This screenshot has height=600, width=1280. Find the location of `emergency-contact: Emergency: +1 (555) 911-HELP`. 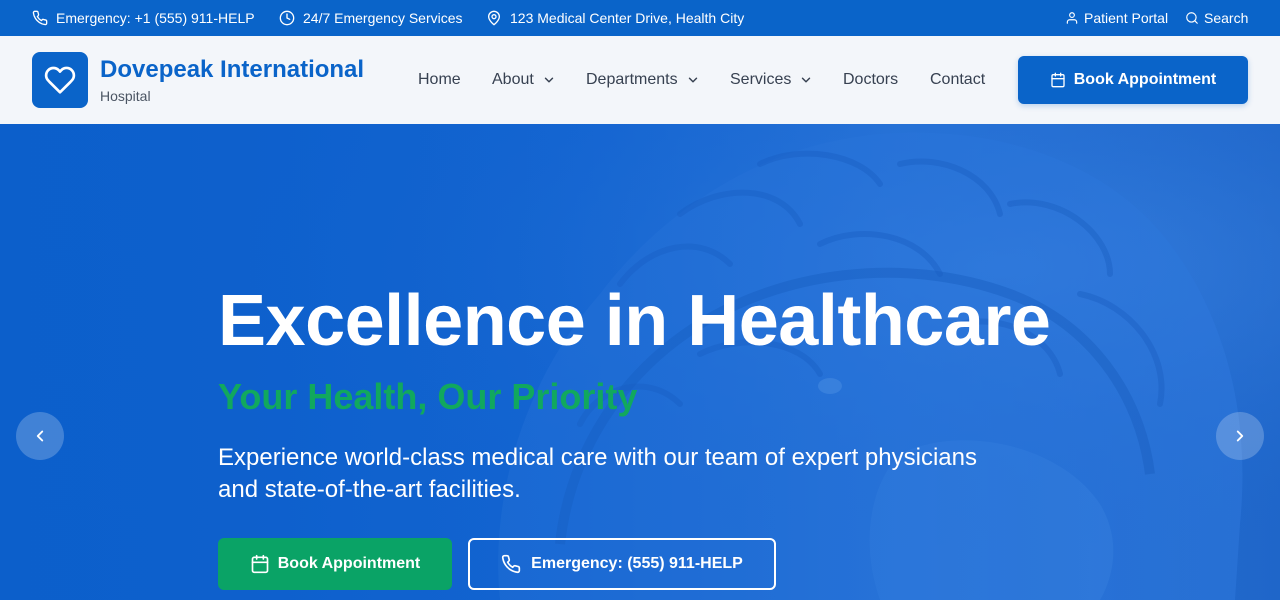

emergency-contact: Emergency: +1 (555) 911-HELP is located at coordinates (143, 18).